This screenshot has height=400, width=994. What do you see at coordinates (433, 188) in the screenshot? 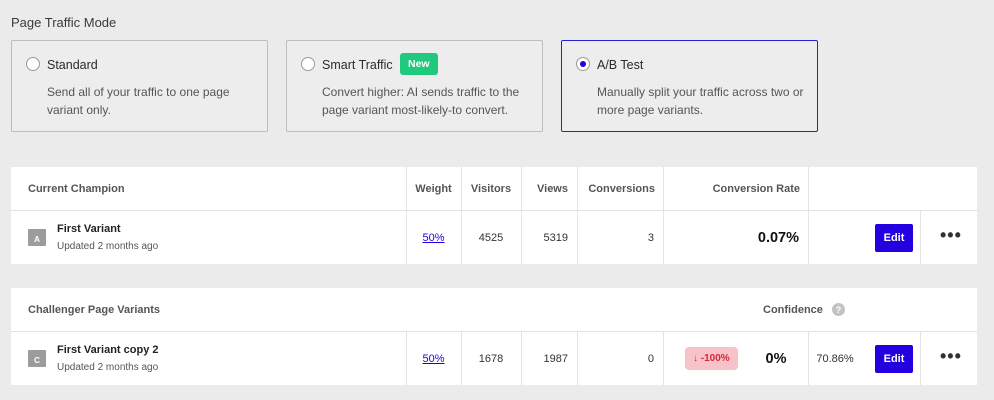
I see `weight-header: Weight` at bounding box center [433, 188].